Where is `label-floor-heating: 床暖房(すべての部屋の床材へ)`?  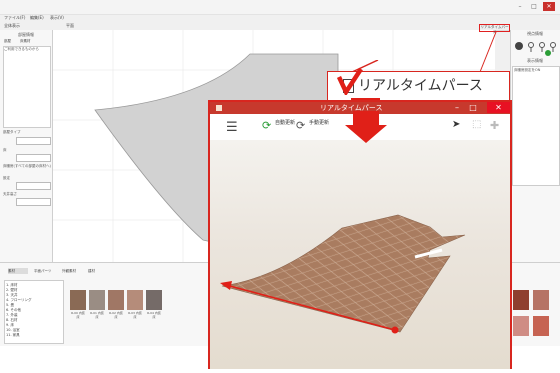 label-floor-heating: 床暖房(すべての部屋の床材へ) is located at coordinates (27, 166).